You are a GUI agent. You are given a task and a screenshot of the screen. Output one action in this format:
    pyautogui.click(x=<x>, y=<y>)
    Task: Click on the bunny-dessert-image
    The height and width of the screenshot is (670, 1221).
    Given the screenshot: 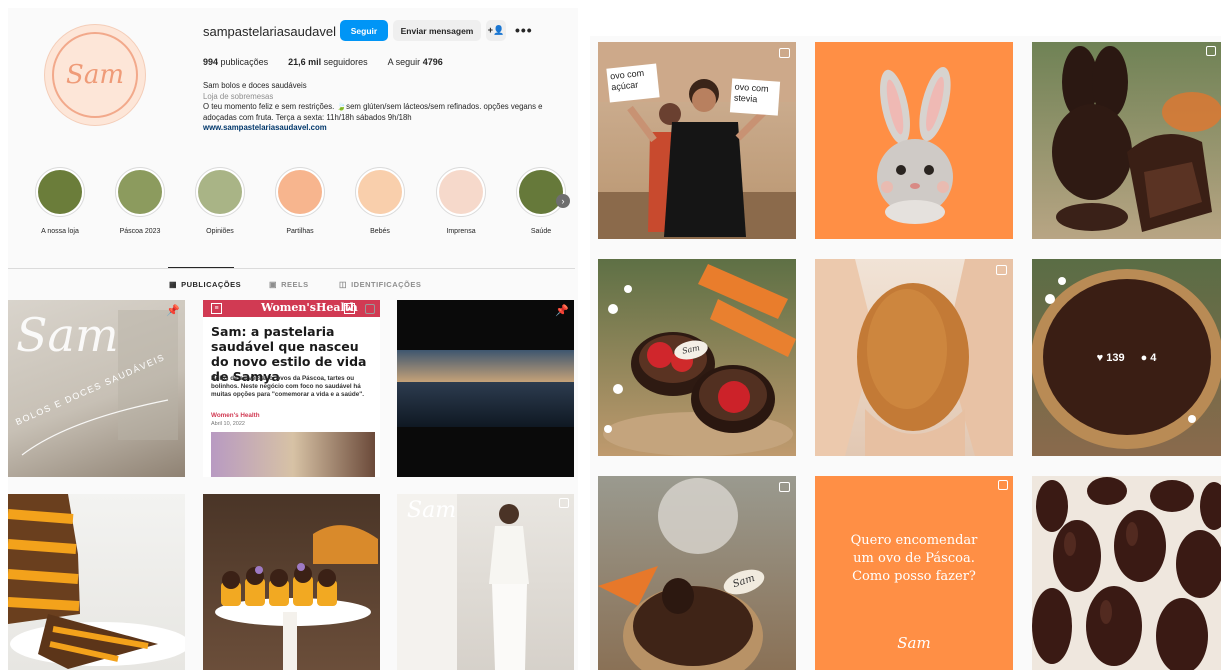 What is the action you would take?
    pyautogui.click(x=680, y=574)
    